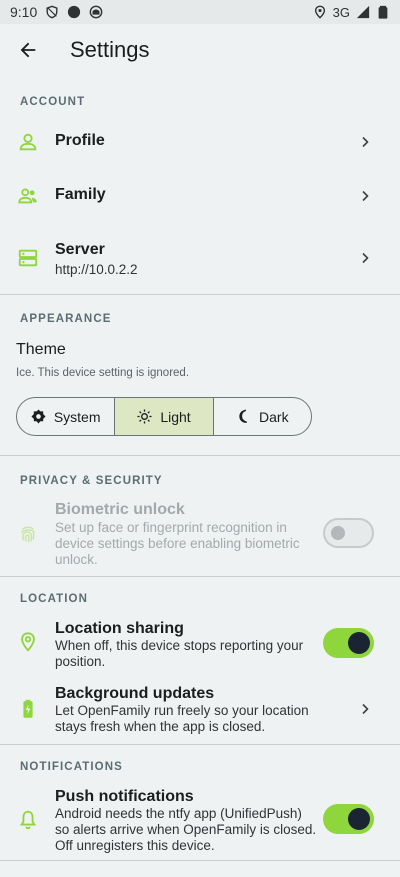  Describe the element at coordinates (175, 416) in the screenshot. I see `theme-option-label: Light` at that location.